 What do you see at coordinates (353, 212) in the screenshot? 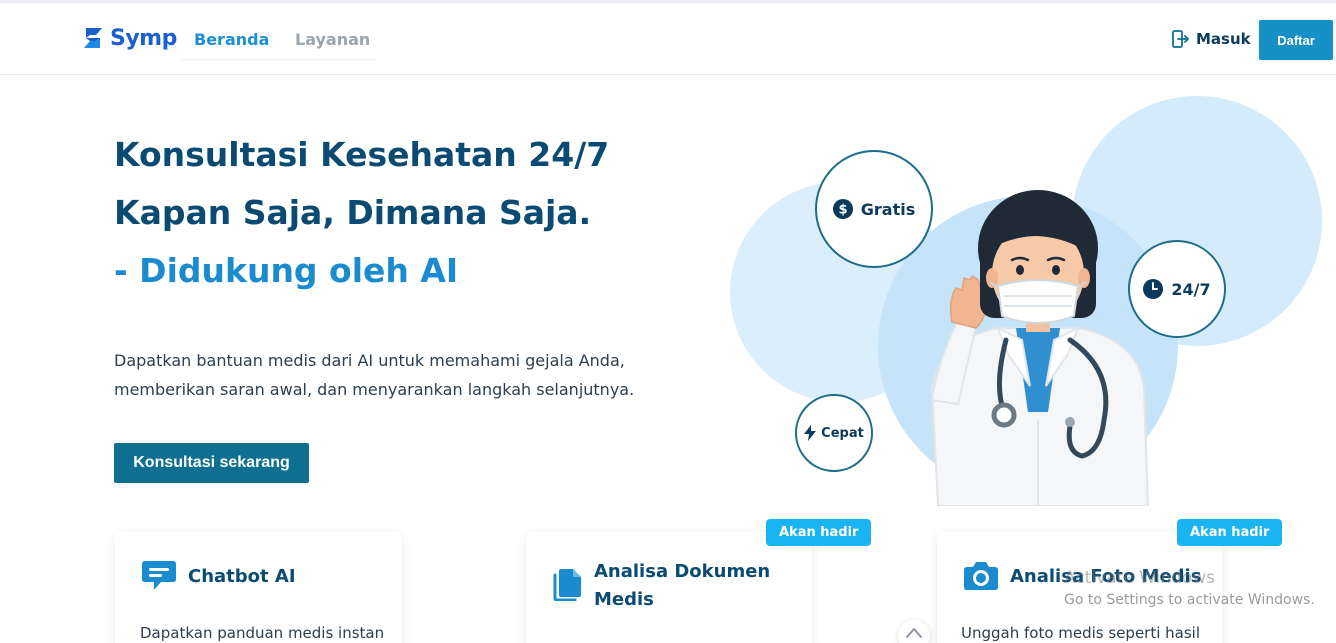
I see `hero-title-line-2: Kapan Saja, Dimana Saja.` at bounding box center [353, 212].